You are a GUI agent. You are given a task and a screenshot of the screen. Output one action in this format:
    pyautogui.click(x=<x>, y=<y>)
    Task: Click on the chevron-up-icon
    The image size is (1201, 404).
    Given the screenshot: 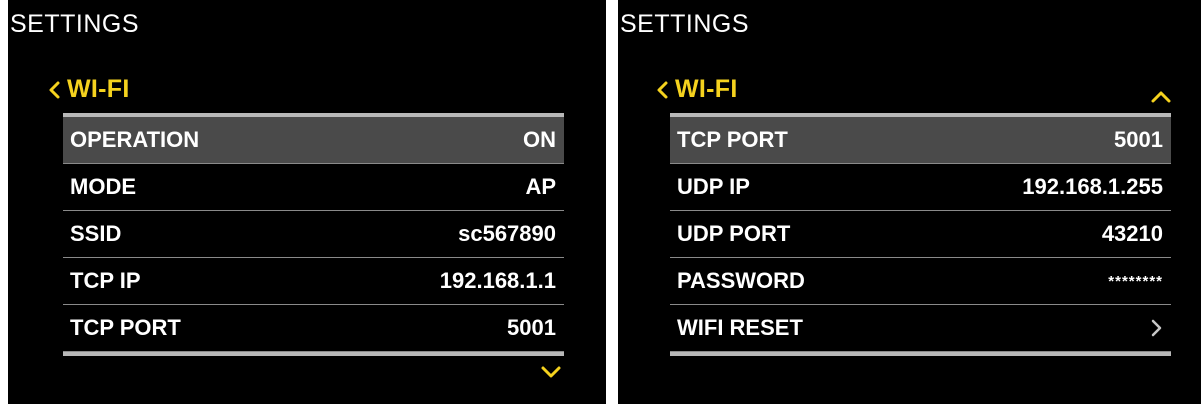 What is the action you would take?
    pyautogui.click(x=1161, y=97)
    